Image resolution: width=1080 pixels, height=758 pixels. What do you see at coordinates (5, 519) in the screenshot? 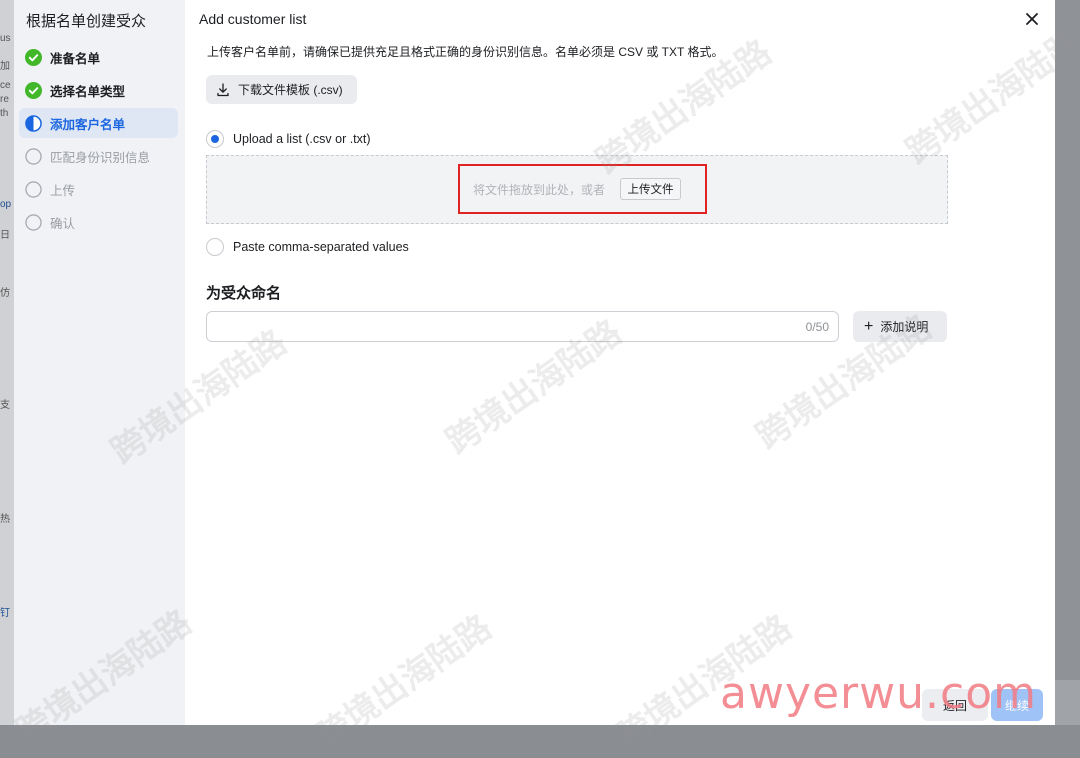
I see `bg-fragment: 热` at bounding box center [5, 519].